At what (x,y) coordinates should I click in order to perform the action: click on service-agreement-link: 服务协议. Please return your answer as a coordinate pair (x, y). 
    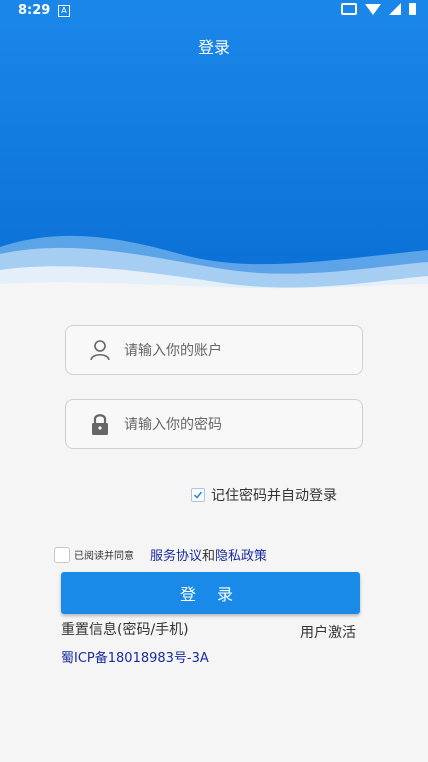
    Looking at the image, I should click on (176, 554).